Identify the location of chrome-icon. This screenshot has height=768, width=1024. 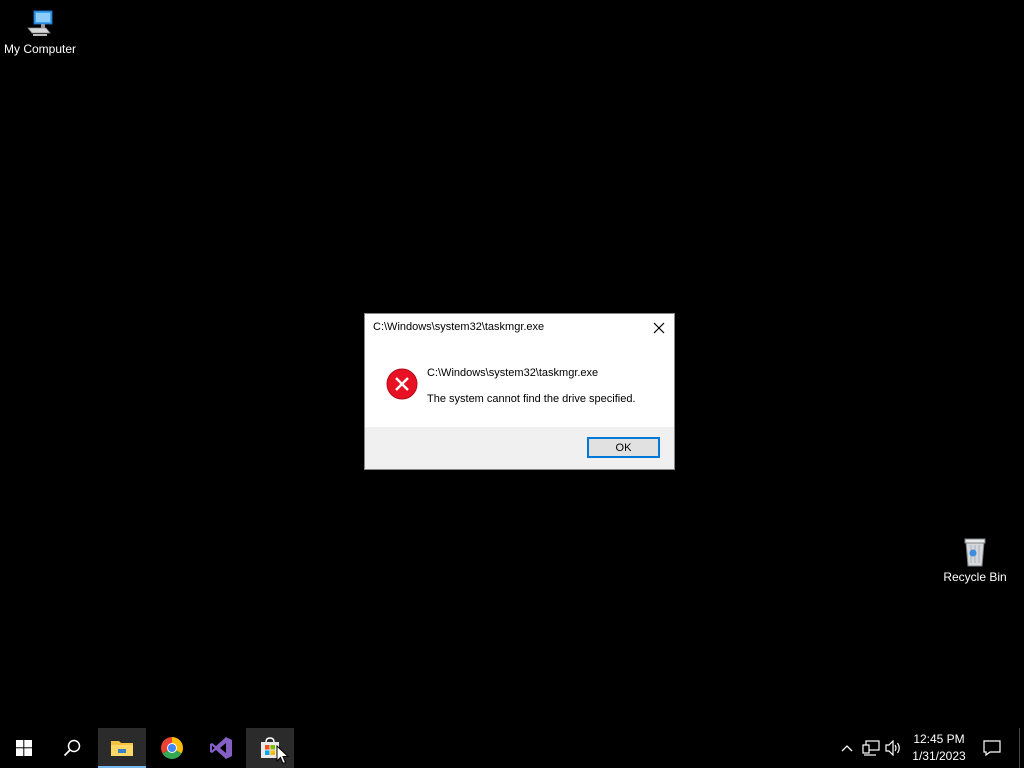
(172, 748).